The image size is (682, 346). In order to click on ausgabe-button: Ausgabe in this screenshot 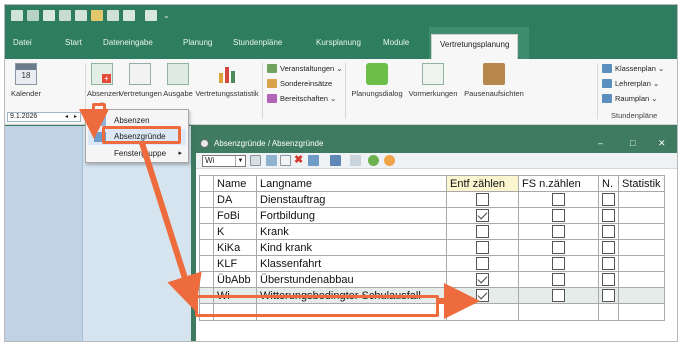, I will do `click(178, 80)`.